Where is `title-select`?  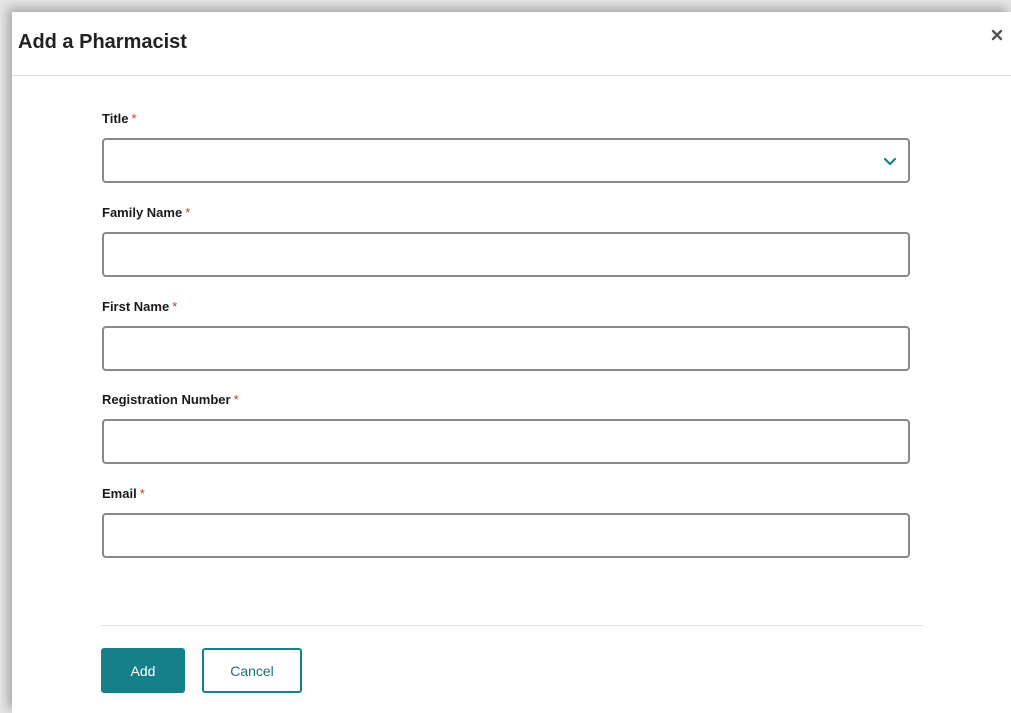
title-select is located at coordinates (506, 160).